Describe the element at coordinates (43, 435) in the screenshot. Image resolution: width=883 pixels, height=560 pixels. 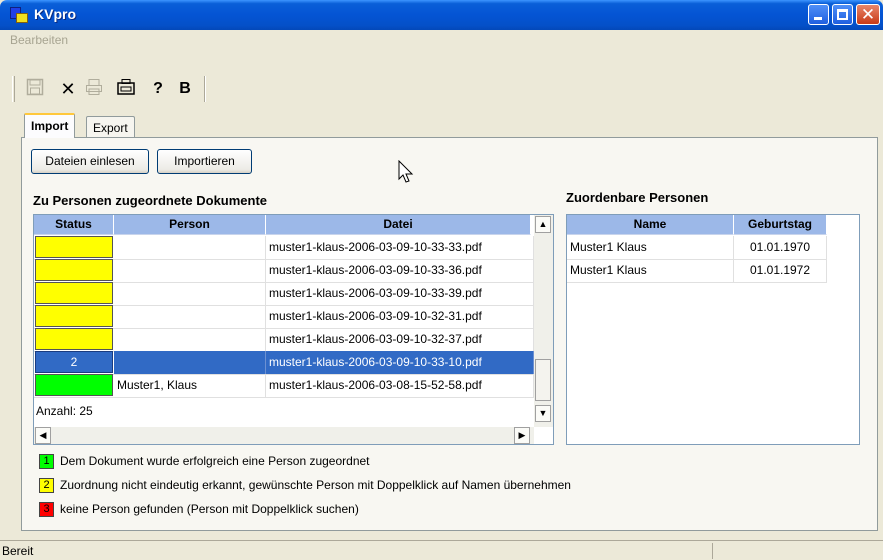
I see `scroll-left-icon: ◀` at that location.